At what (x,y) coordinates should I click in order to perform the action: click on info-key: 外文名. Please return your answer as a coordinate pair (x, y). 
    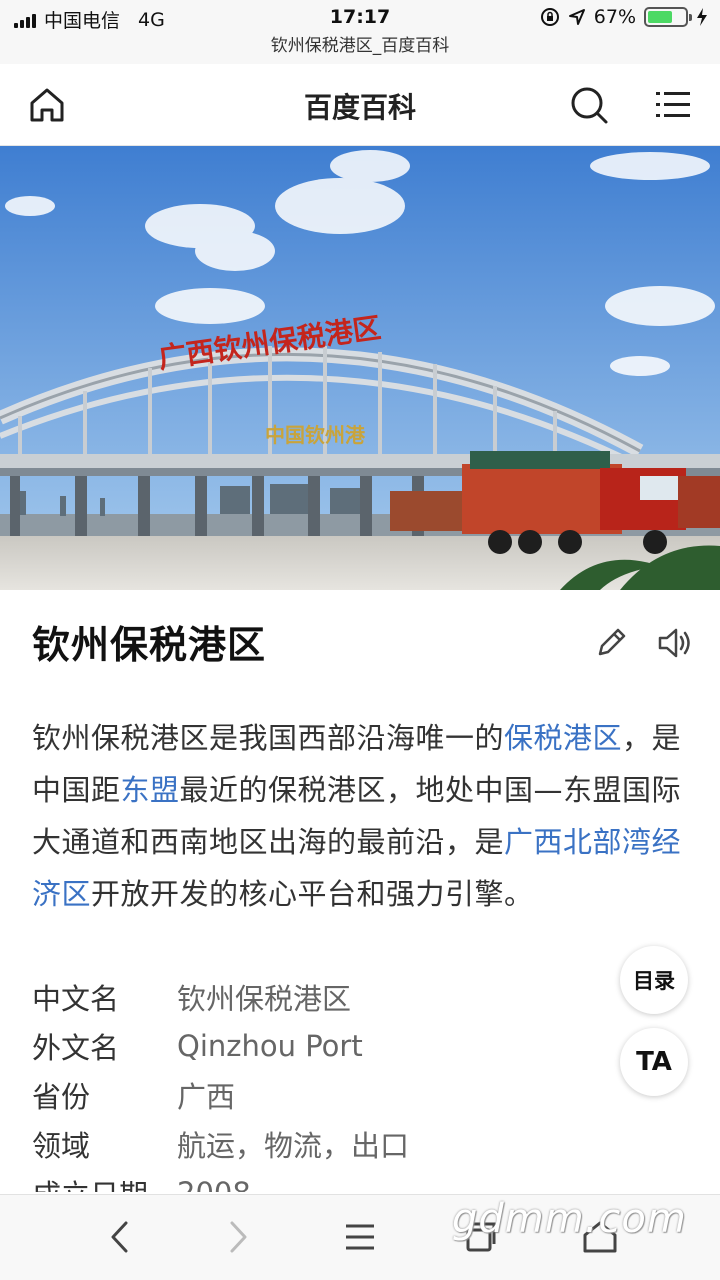
    Looking at the image, I should click on (76, 1047).